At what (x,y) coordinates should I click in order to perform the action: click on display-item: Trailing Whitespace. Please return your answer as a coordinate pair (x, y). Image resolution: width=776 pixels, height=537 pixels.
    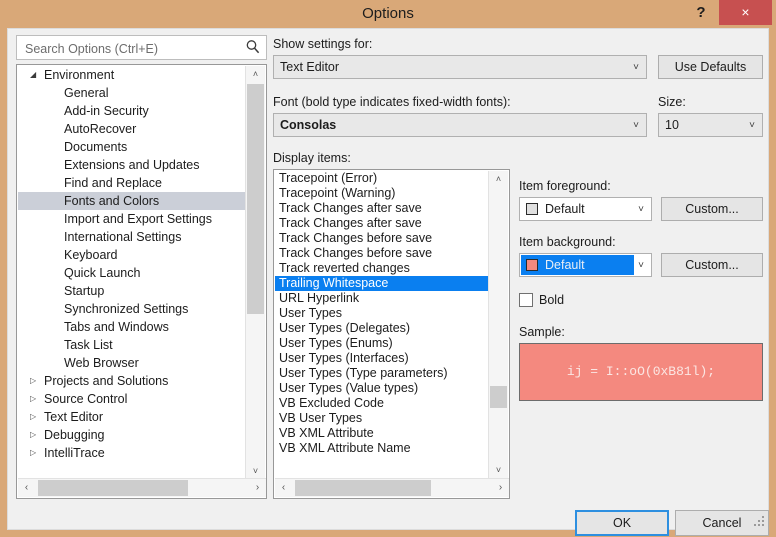
    Looking at the image, I should click on (382, 283).